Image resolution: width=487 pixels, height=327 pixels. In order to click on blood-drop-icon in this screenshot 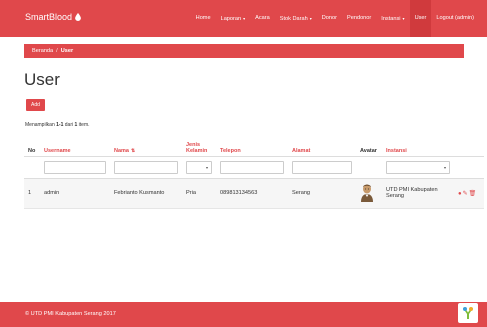, I will do `click(78, 17)`.